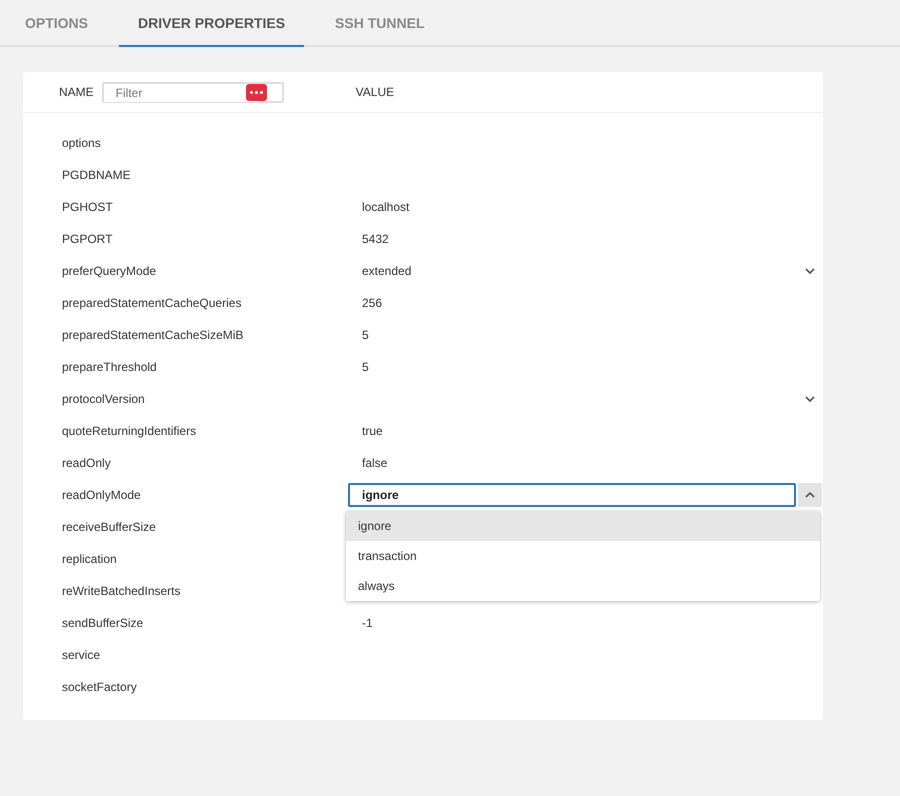  I want to click on property-name: PGHOST, so click(88, 207).